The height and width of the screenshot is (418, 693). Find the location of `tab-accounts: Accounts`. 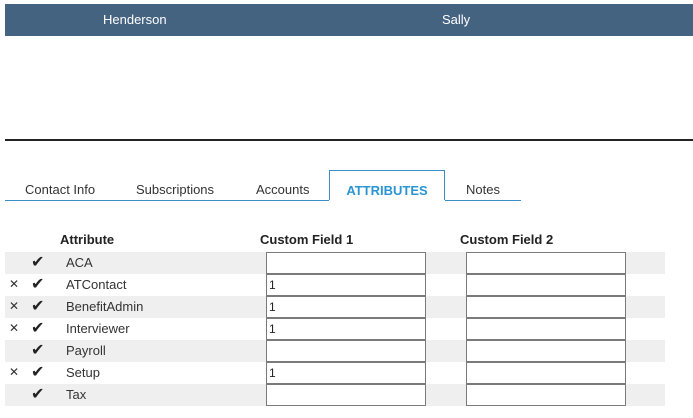

tab-accounts: Accounts is located at coordinates (282, 189).